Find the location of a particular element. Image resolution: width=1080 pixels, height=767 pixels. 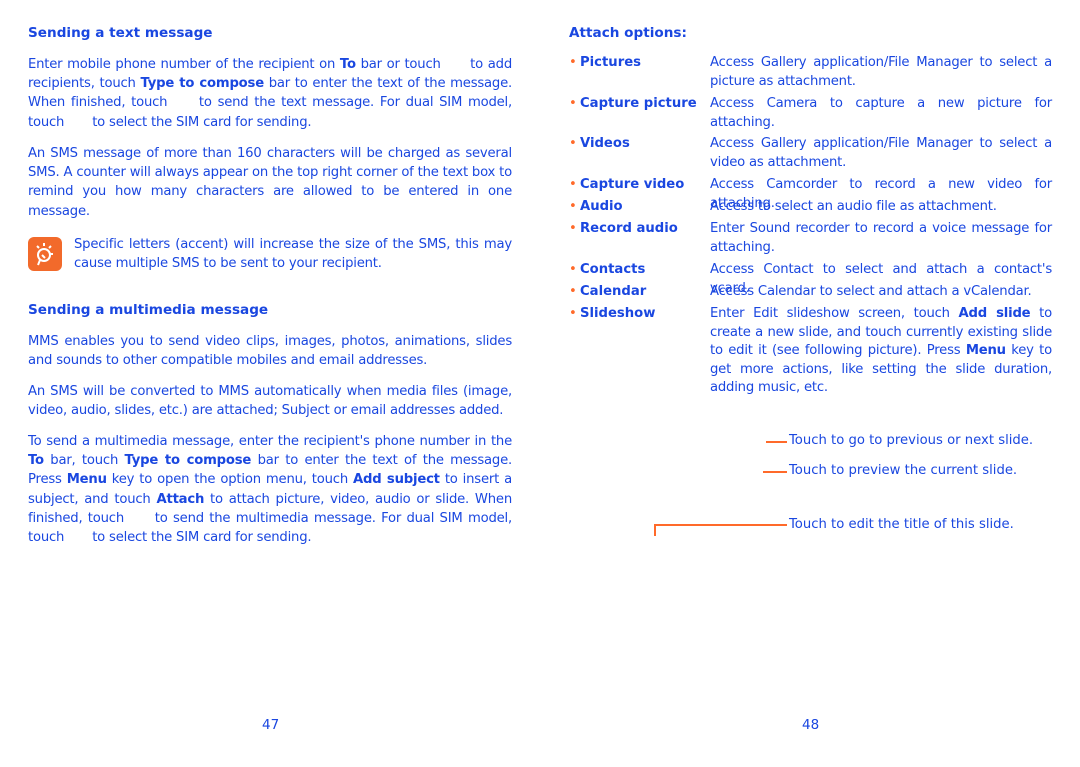

attach-option-term: Capture picture is located at coordinates (638, 103).